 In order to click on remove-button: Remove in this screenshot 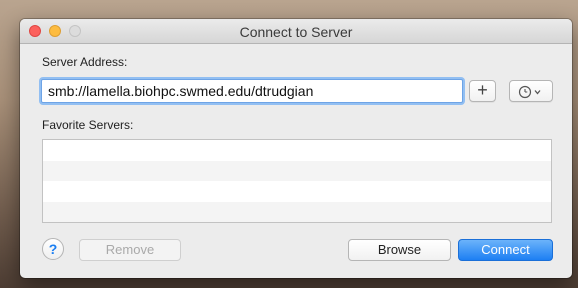, I will do `click(130, 250)`.